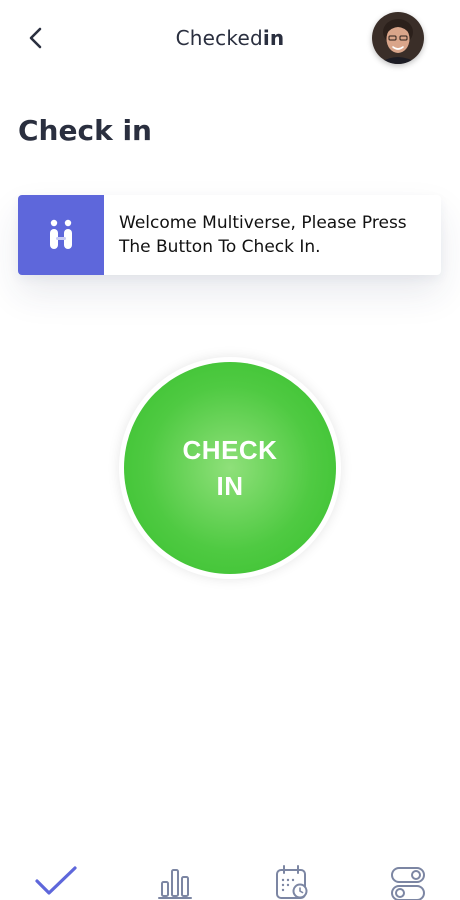  What do you see at coordinates (292, 882) in the screenshot?
I see `calendar-clock-icon` at bounding box center [292, 882].